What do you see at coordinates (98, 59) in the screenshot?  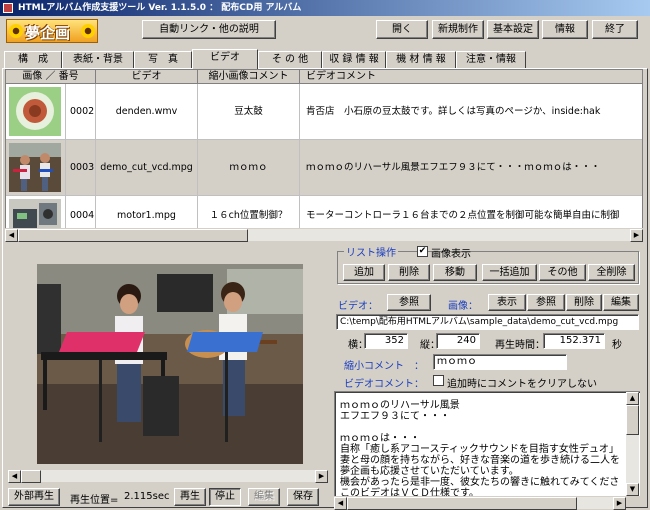 I see `tab-cover-background: 表紙・背景` at bounding box center [98, 59].